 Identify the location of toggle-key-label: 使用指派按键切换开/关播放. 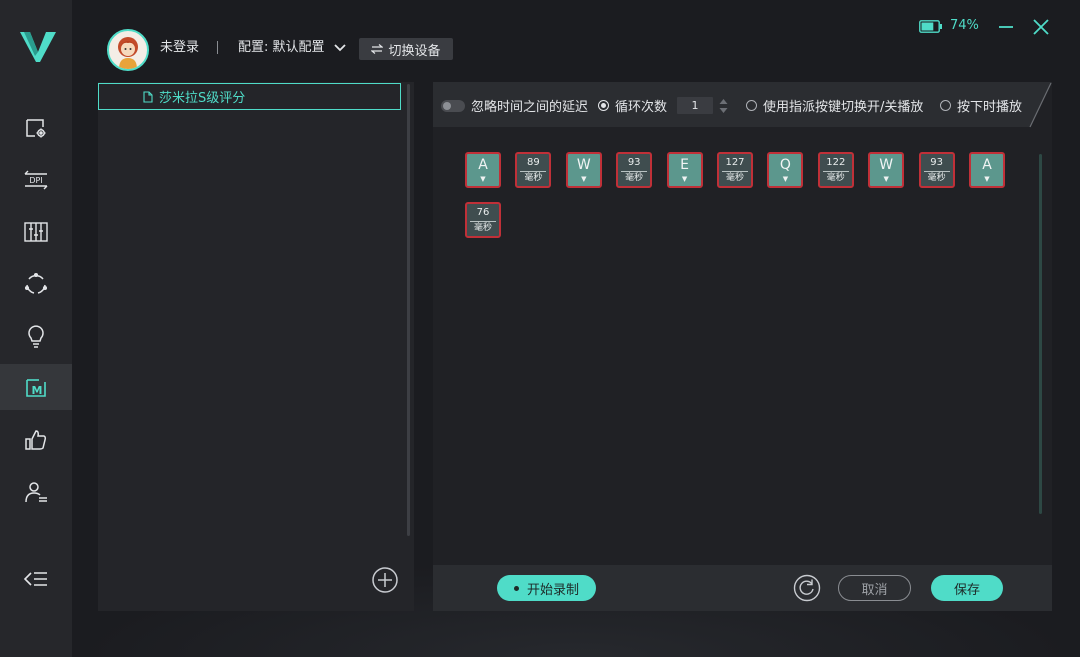
(843, 107).